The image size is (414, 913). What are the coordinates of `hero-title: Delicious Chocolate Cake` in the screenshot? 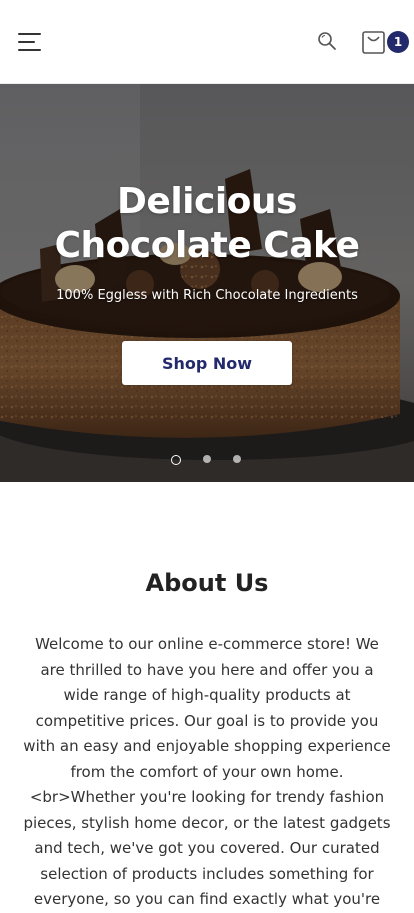 It's located at (207, 224).